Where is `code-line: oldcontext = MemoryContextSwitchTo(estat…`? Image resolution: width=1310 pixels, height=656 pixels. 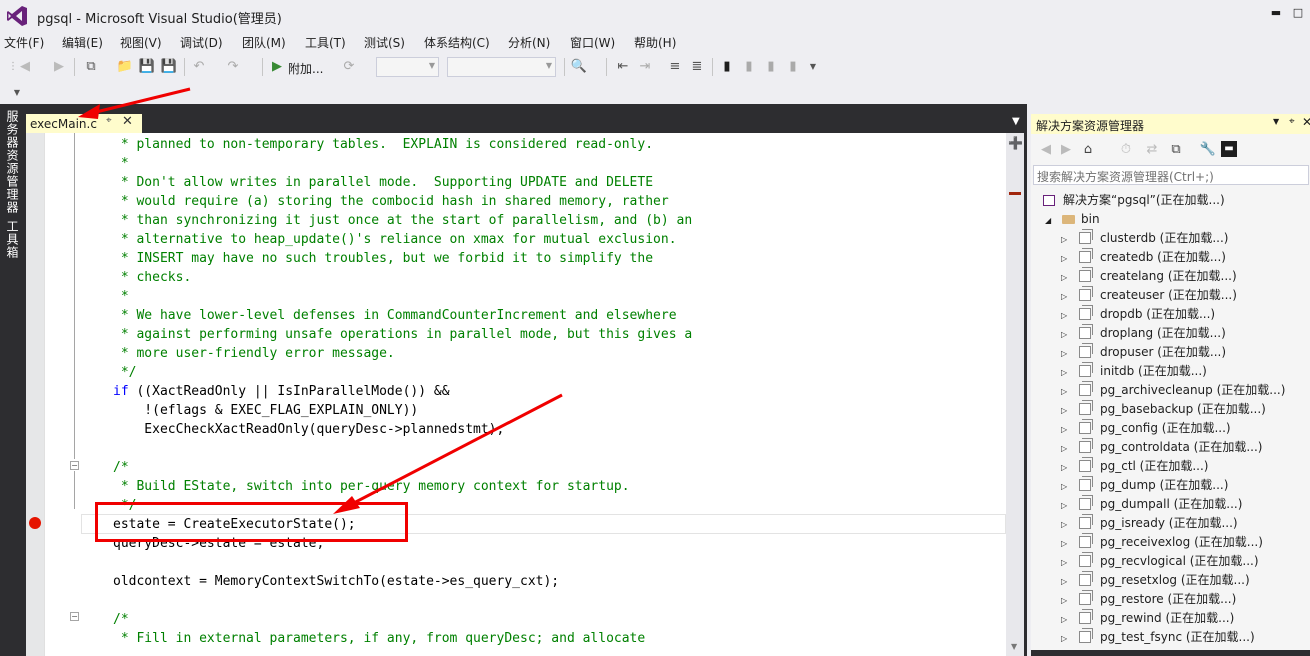 code-line: oldcontext = MemoryContextSwitchTo(estat… is located at coordinates (336, 581).